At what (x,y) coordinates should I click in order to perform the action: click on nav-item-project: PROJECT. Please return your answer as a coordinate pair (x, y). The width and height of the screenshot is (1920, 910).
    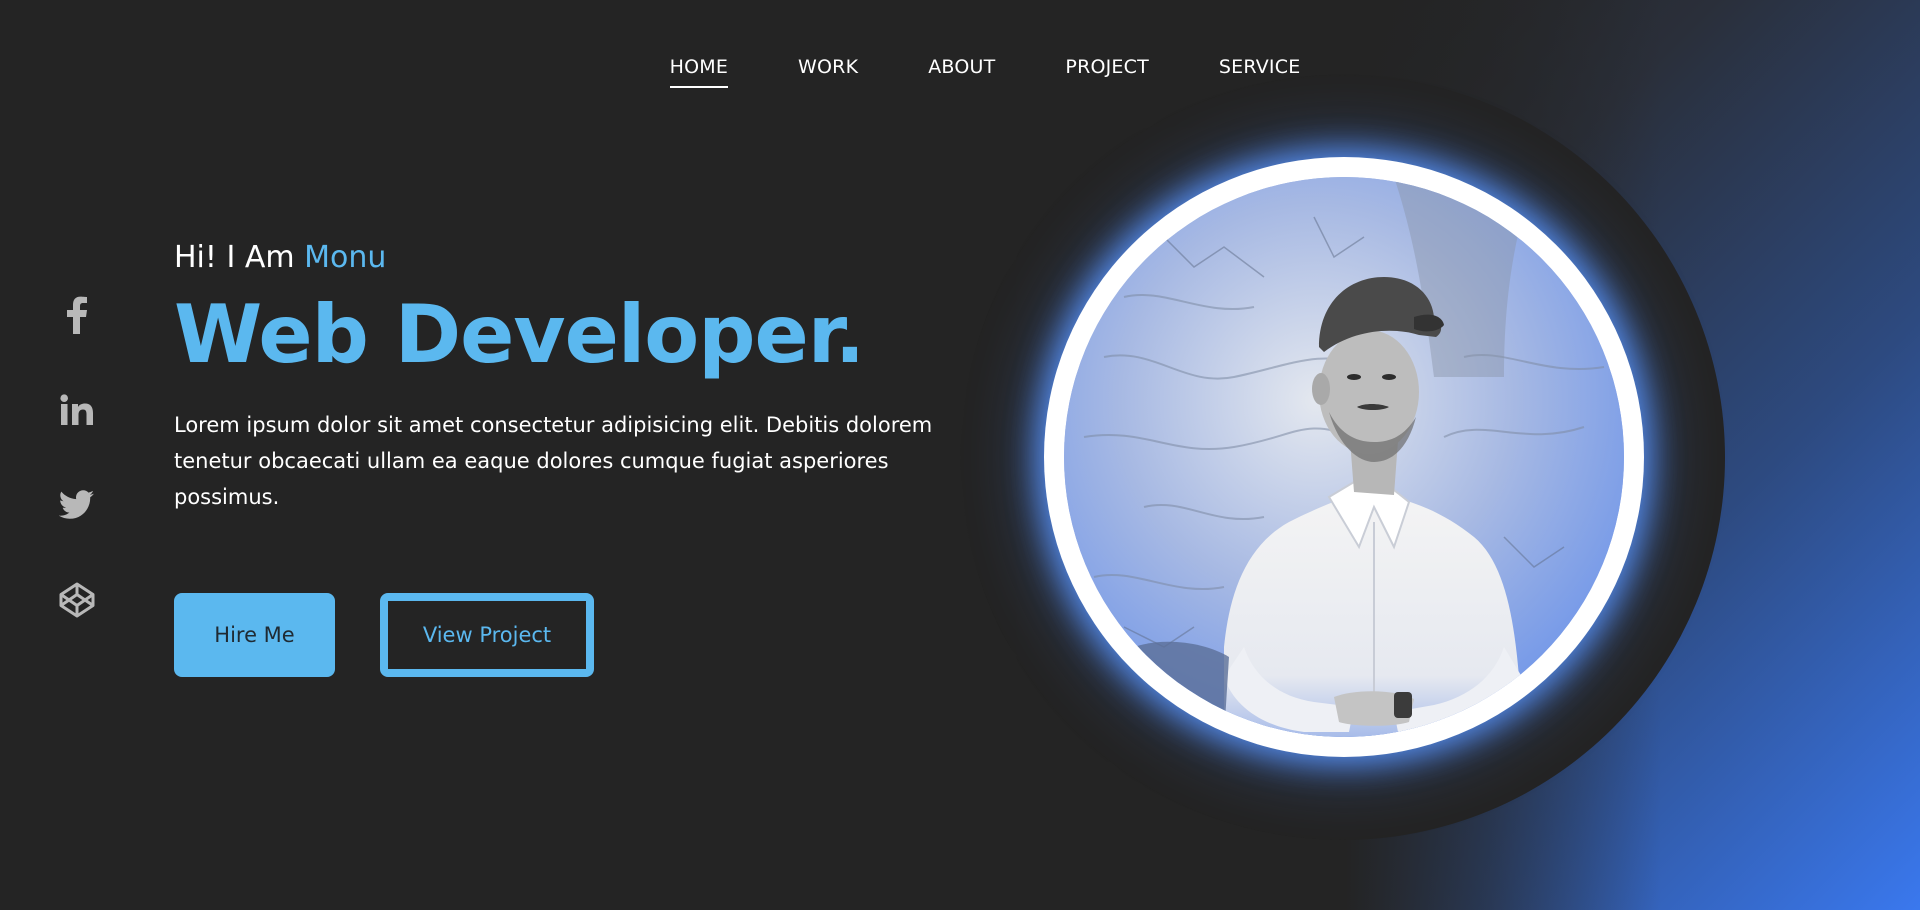
    Looking at the image, I should click on (1107, 67).